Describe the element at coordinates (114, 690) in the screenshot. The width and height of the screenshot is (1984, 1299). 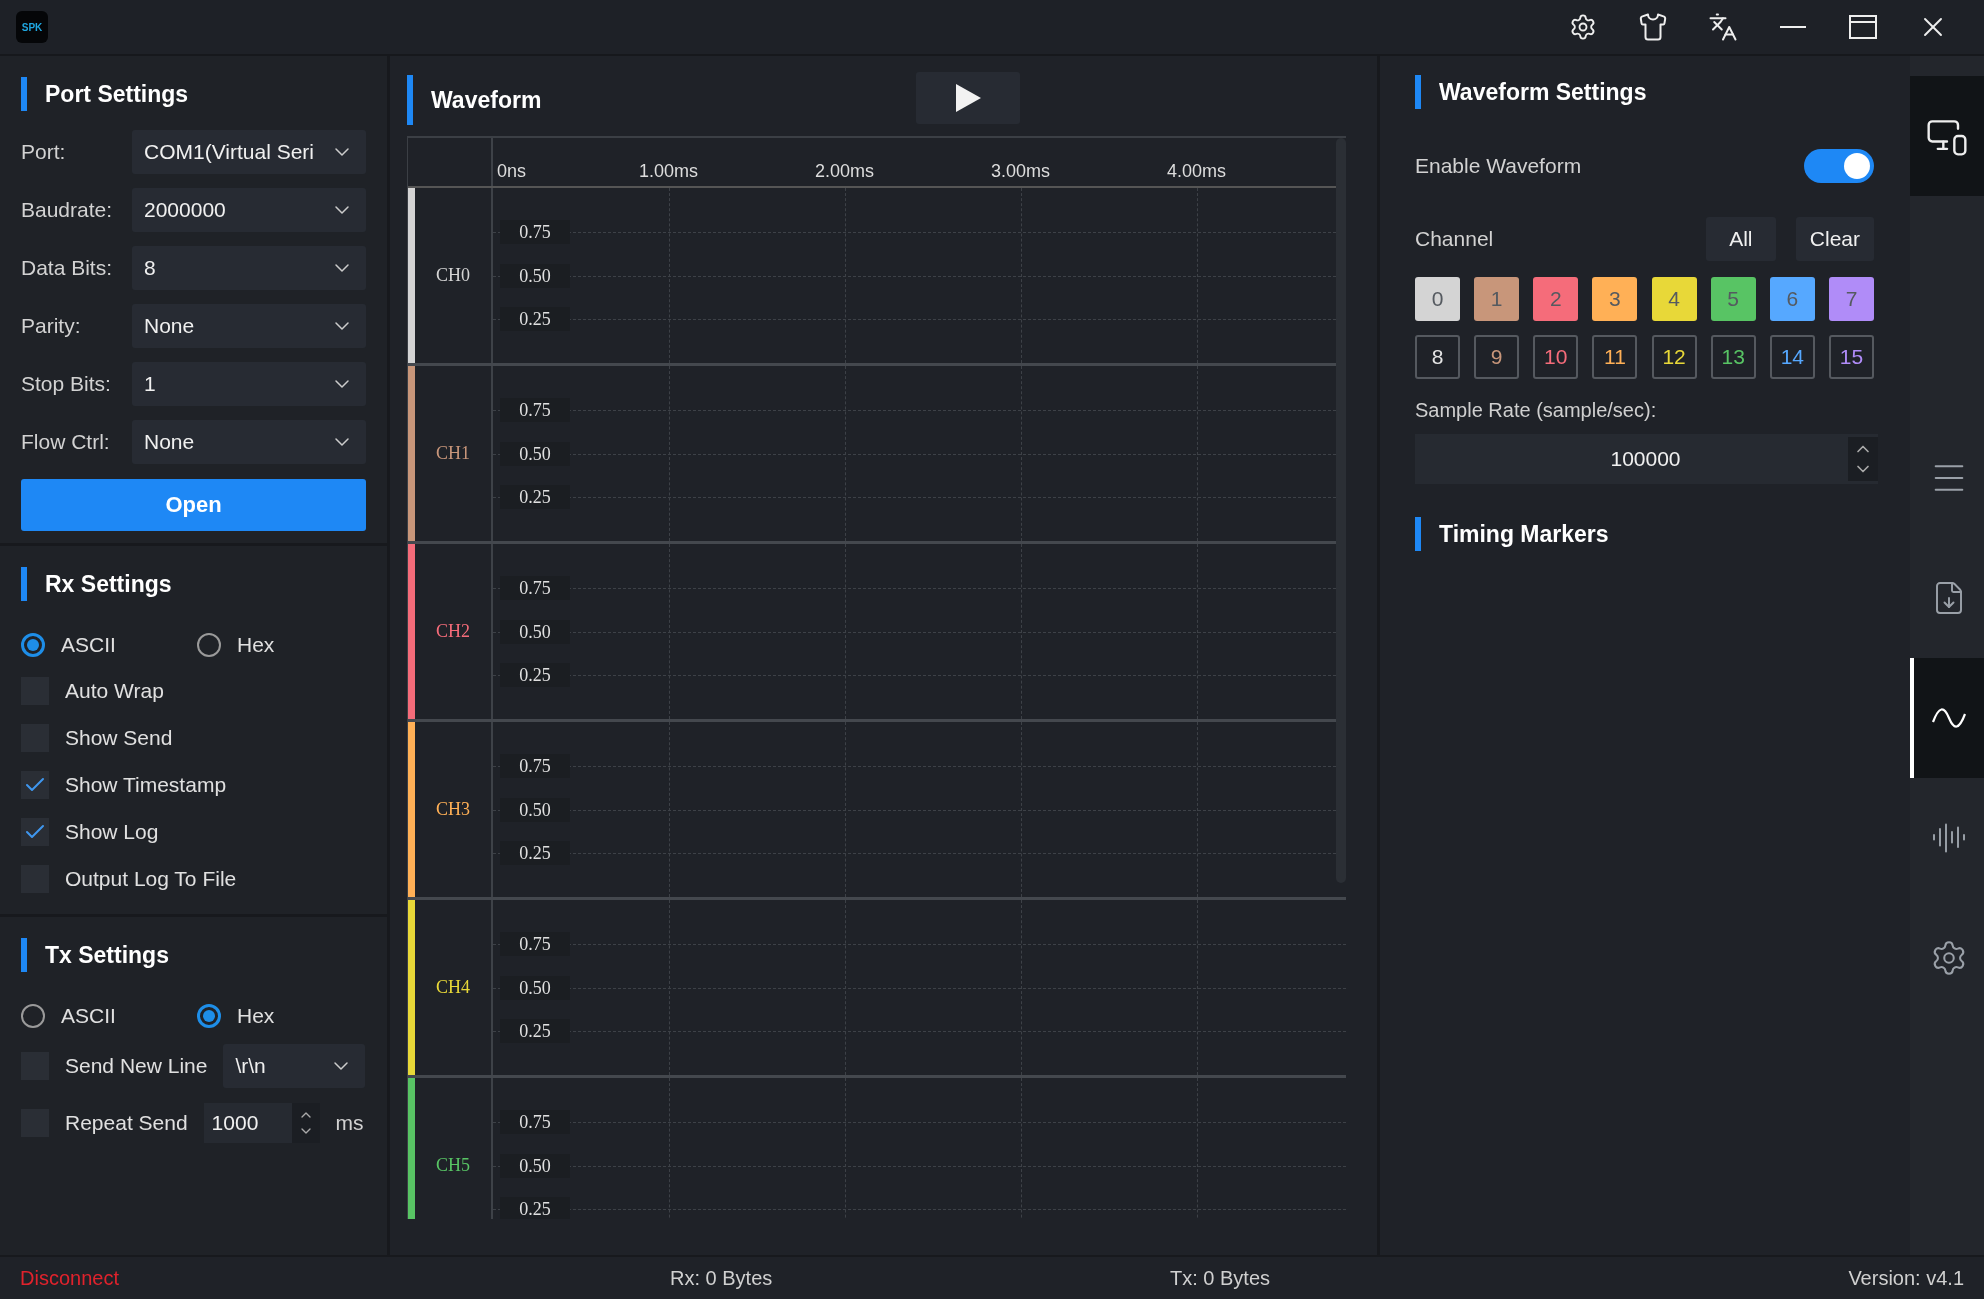
I see `checkbox-label: Auto Wrap` at that location.